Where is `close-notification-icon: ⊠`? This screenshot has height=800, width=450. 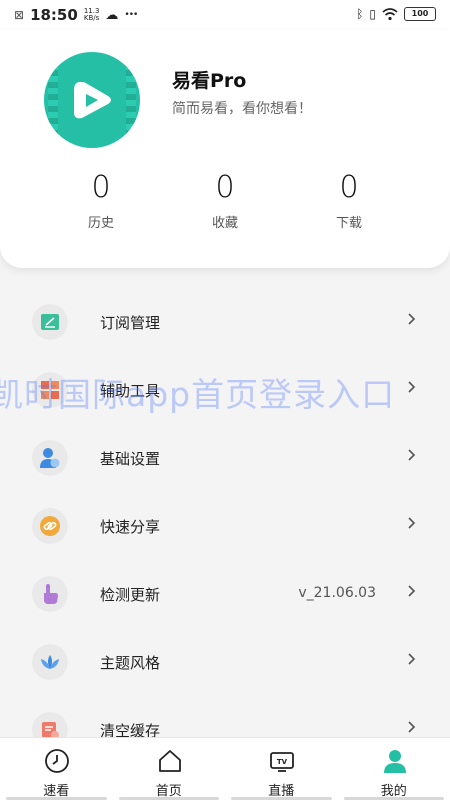
close-notification-icon: ⊠ is located at coordinates (19, 15).